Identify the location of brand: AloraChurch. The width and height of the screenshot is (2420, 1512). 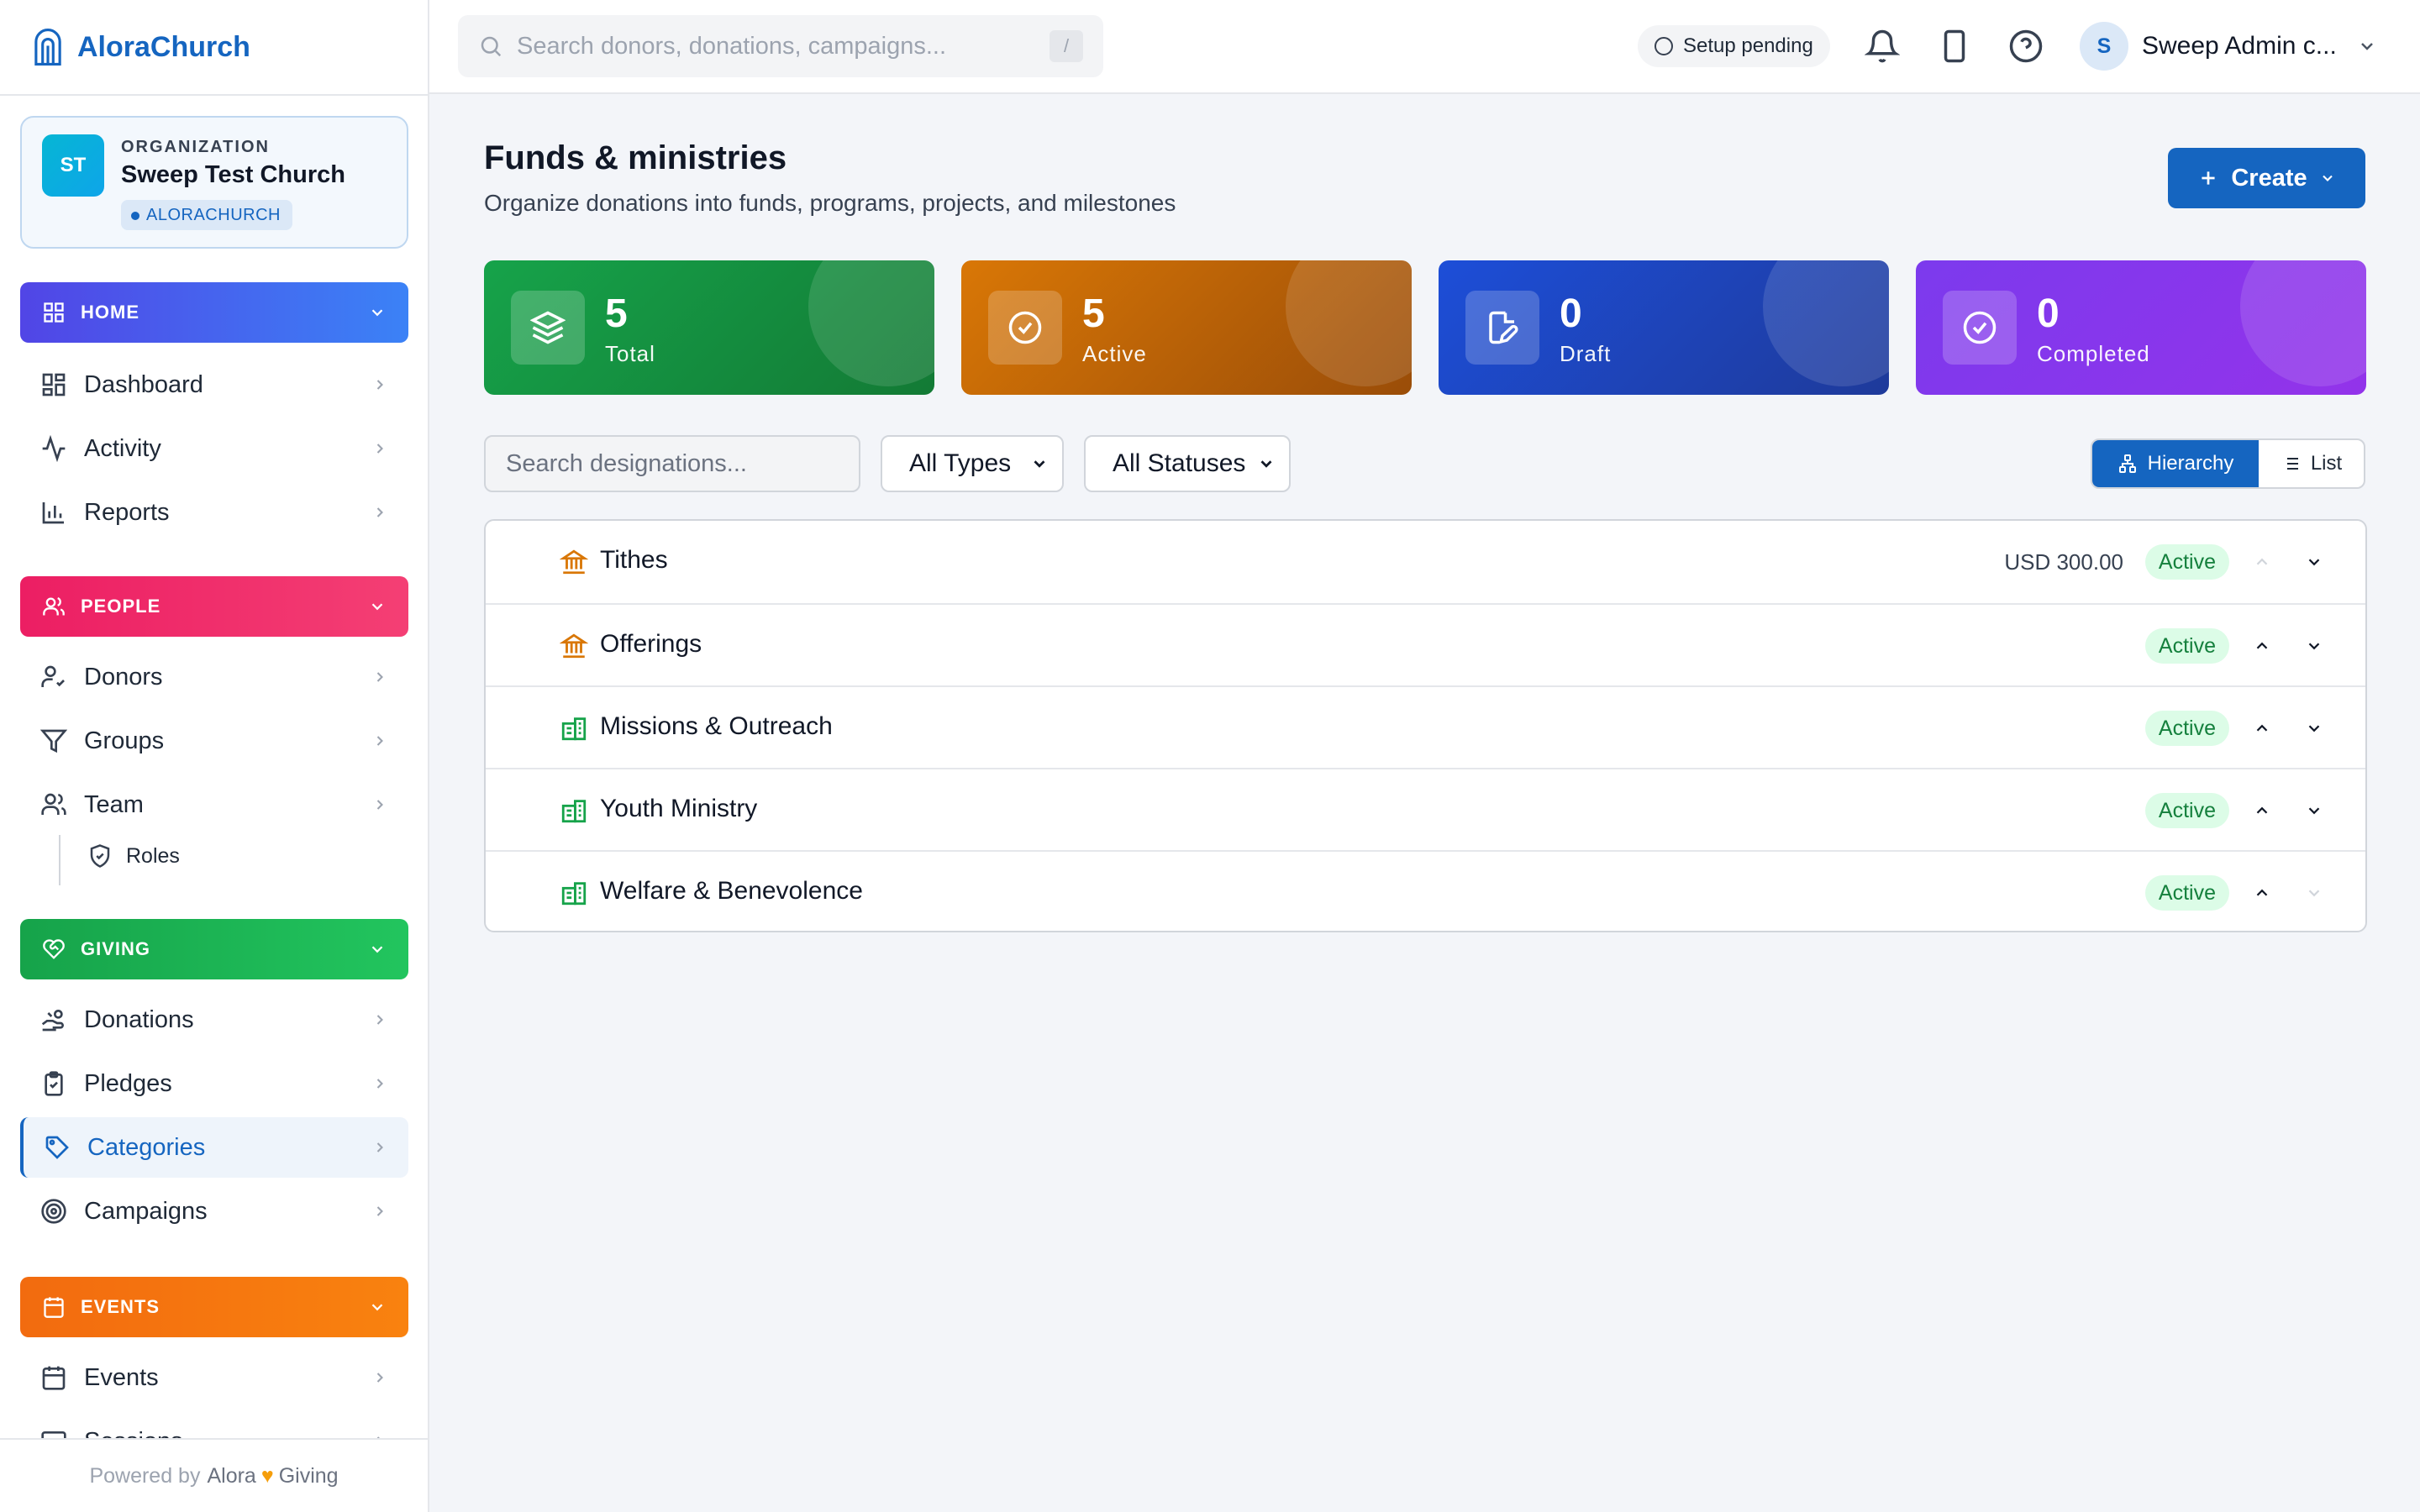
(141, 47).